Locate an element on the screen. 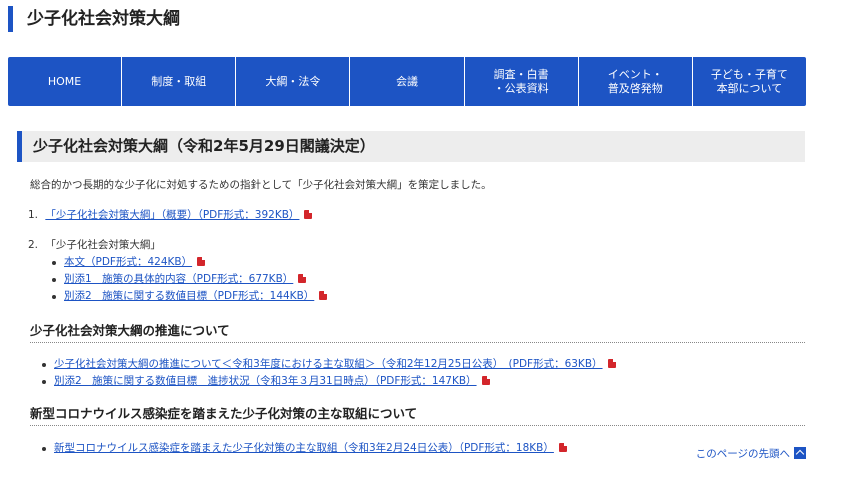 Image resolution: width=860 pixels, height=484 pixels. chevron-up-icon is located at coordinates (800, 453).